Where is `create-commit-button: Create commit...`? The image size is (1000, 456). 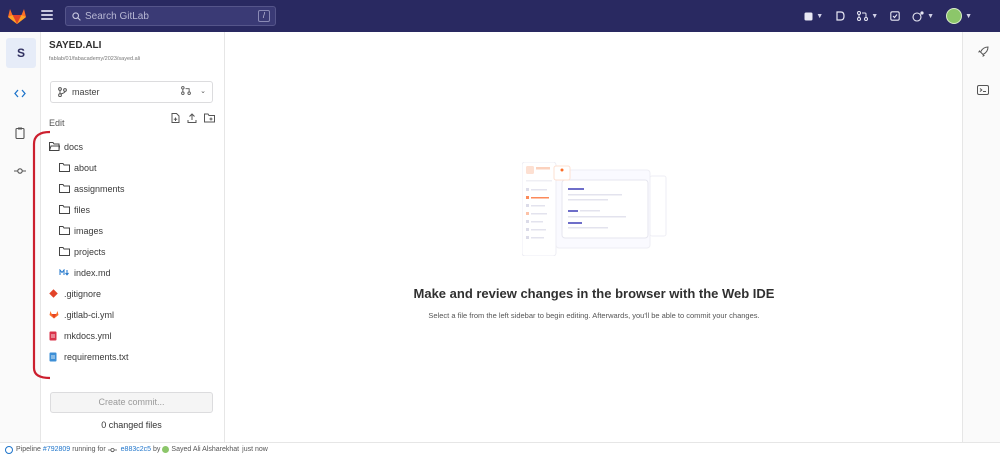
create-commit-button: Create commit... is located at coordinates (131, 402).